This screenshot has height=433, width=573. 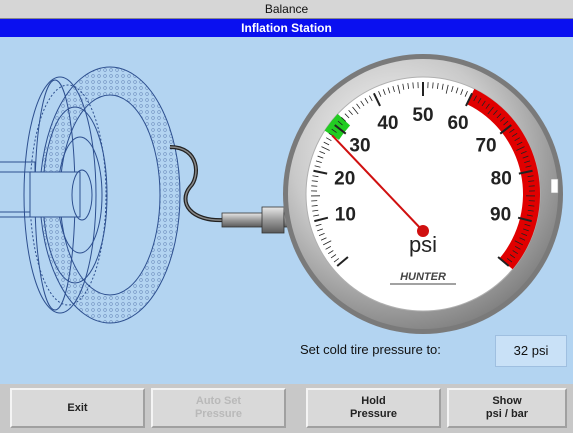 I want to click on gauge-brand-logo: HUNTER, so click(x=423, y=277).